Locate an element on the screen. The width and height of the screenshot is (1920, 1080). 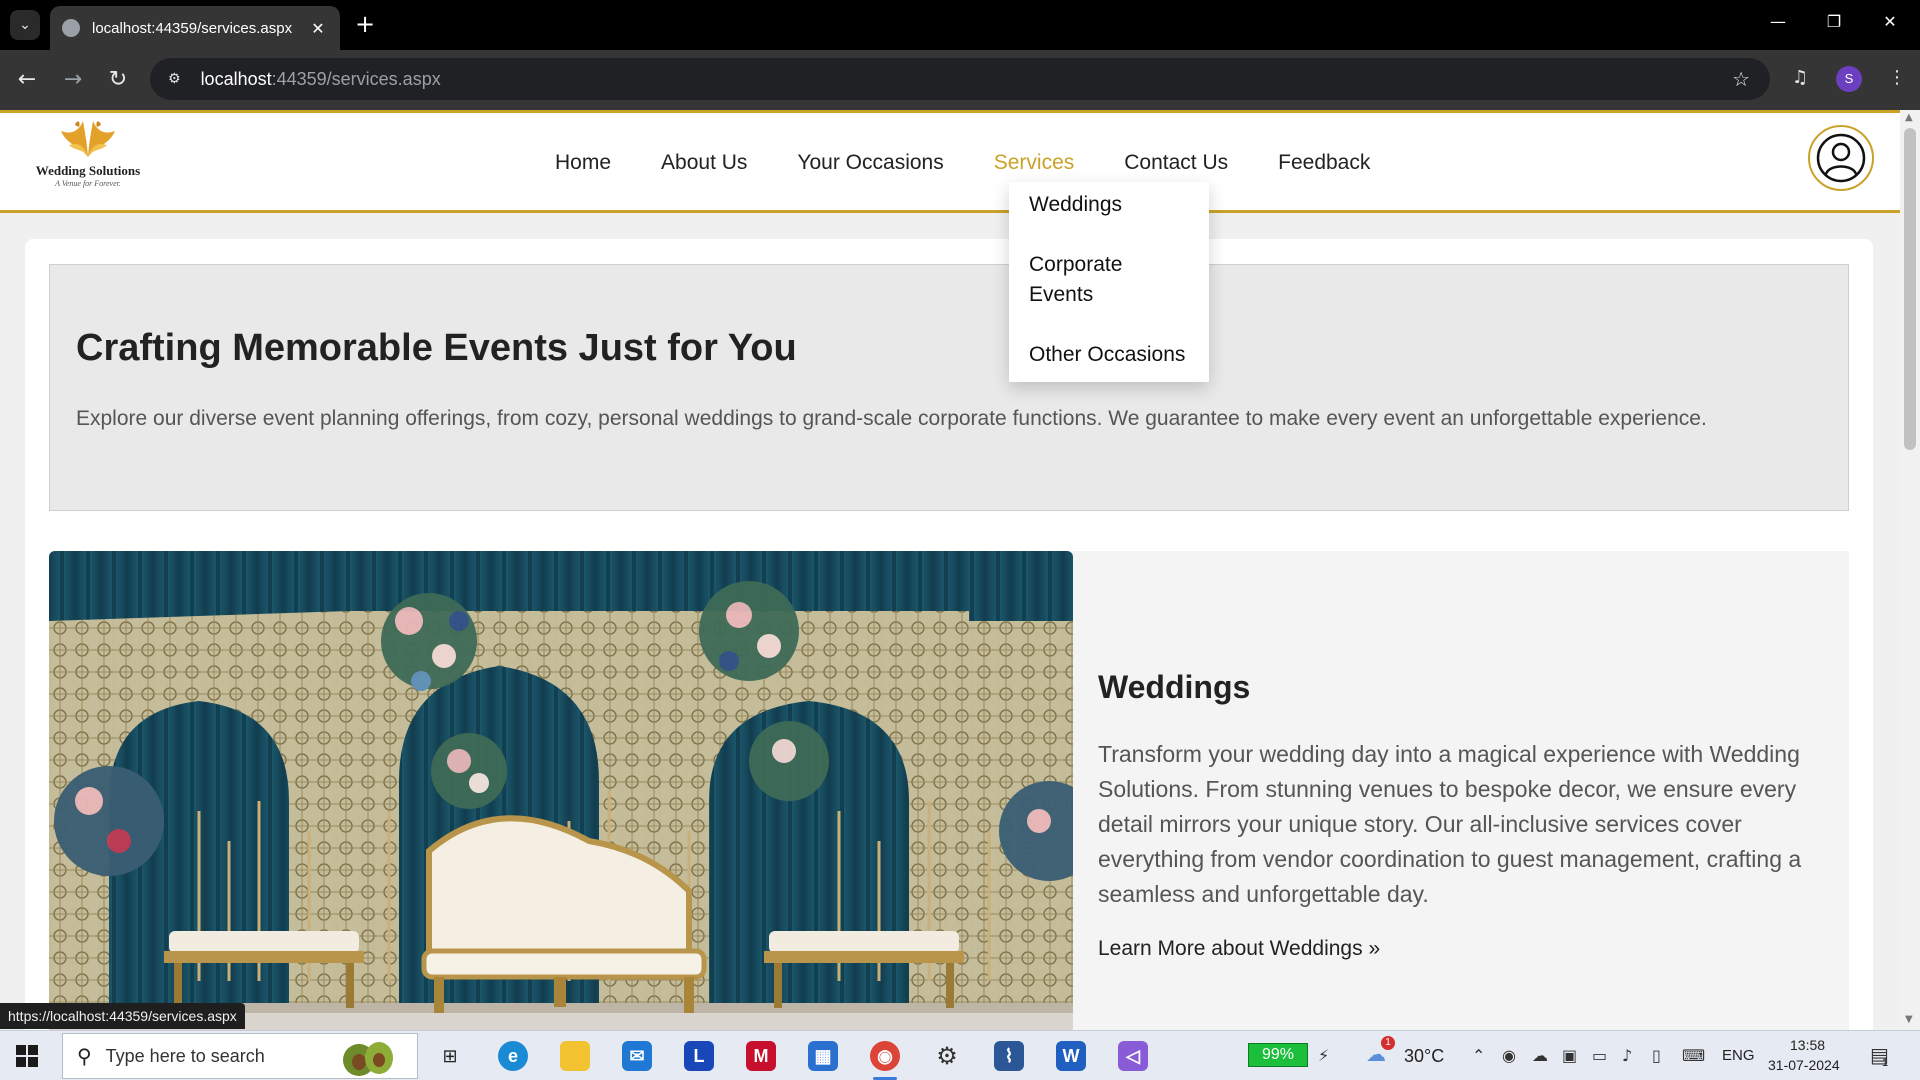
nav-your-occasions: Your Occasions is located at coordinates (870, 163).